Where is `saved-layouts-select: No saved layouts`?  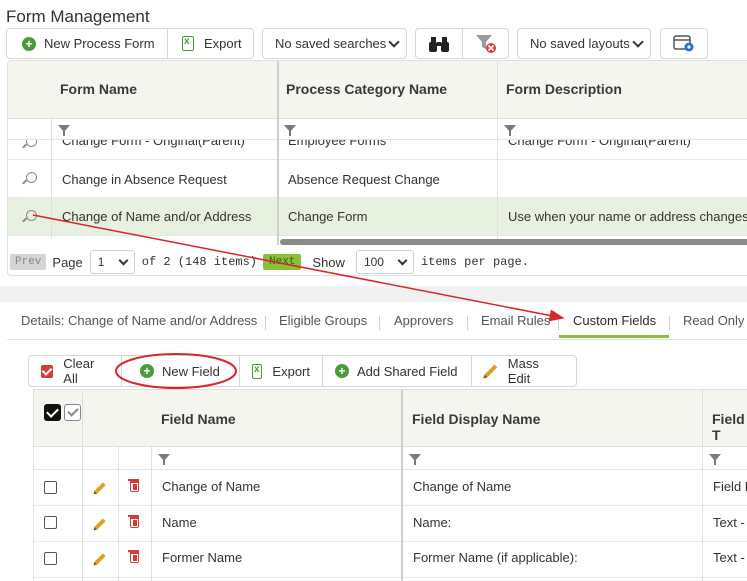 saved-layouts-select: No saved layouts is located at coordinates (584, 43).